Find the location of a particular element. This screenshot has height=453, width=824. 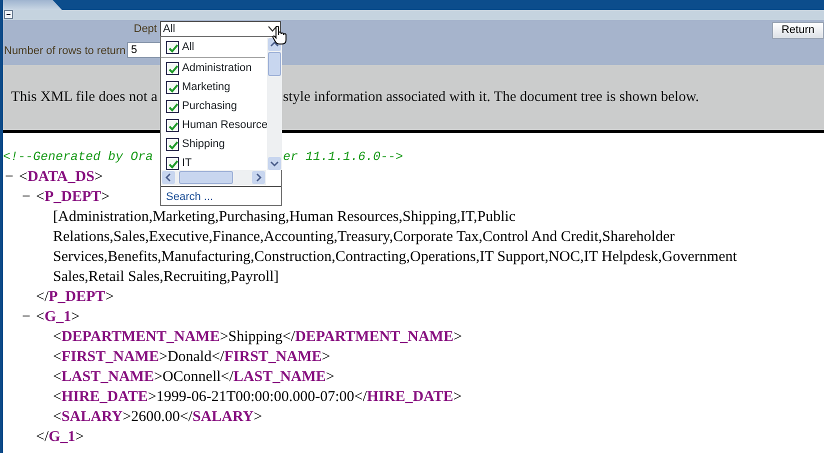

message-text: This XML file does not a is located at coordinates (84, 97).